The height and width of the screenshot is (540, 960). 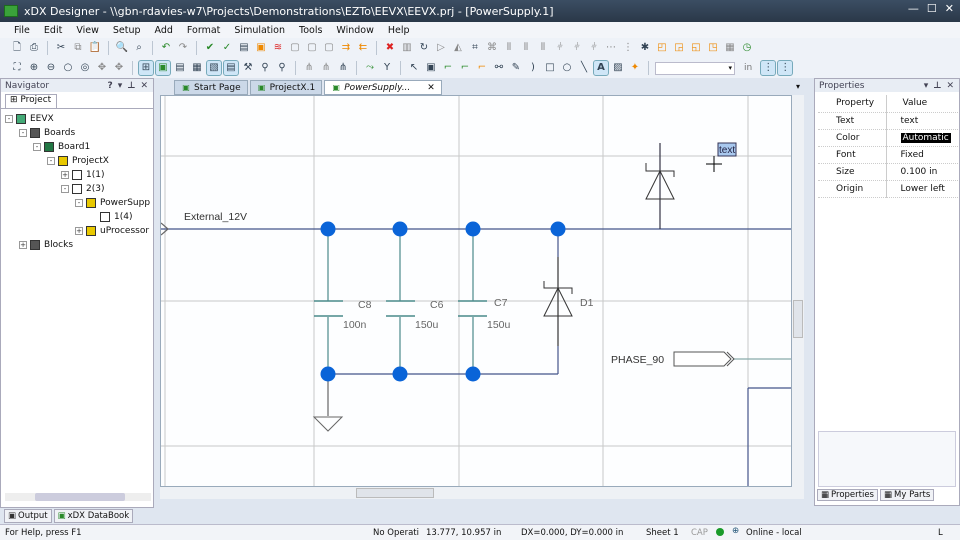 What do you see at coordinates (312, 48) in the screenshot?
I see `sheet-copy-icon: ▢` at bounding box center [312, 48].